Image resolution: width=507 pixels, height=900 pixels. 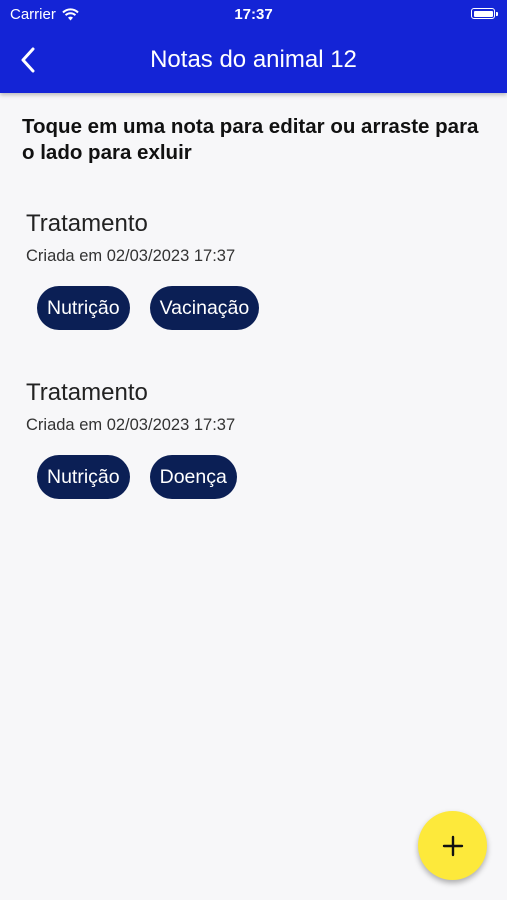 I want to click on app-header: Carrier 17:37 Notas do animal 12, so click(x=253, y=46).